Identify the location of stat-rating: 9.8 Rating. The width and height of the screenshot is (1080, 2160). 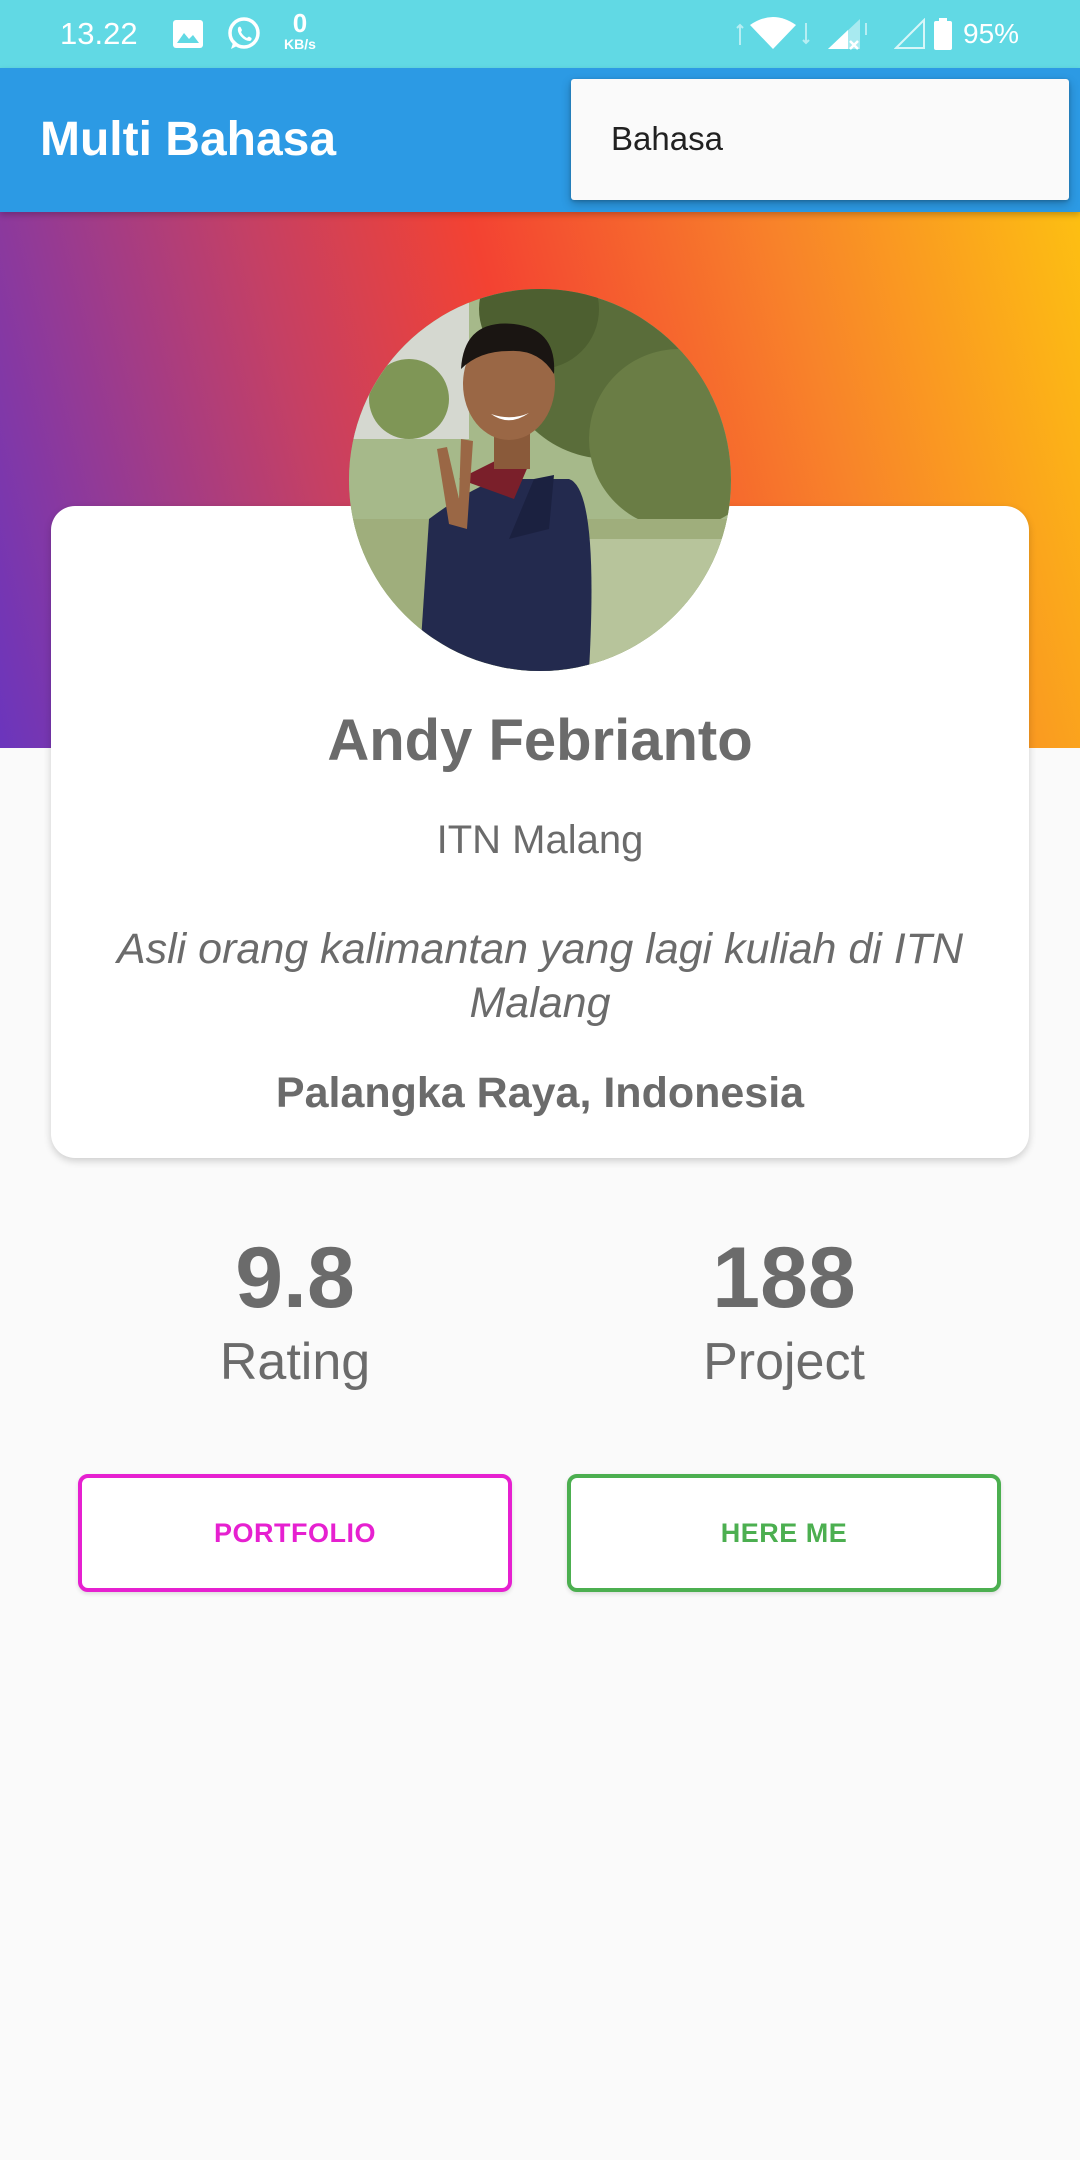
(295, 1311).